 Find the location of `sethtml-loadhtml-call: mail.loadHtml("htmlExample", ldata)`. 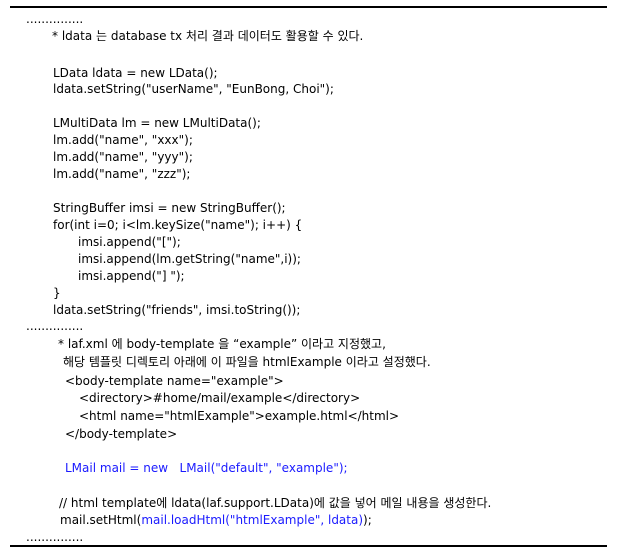

sethtml-loadhtml-call: mail.loadHtml("htmlExample", ldata) is located at coordinates (252, 520).